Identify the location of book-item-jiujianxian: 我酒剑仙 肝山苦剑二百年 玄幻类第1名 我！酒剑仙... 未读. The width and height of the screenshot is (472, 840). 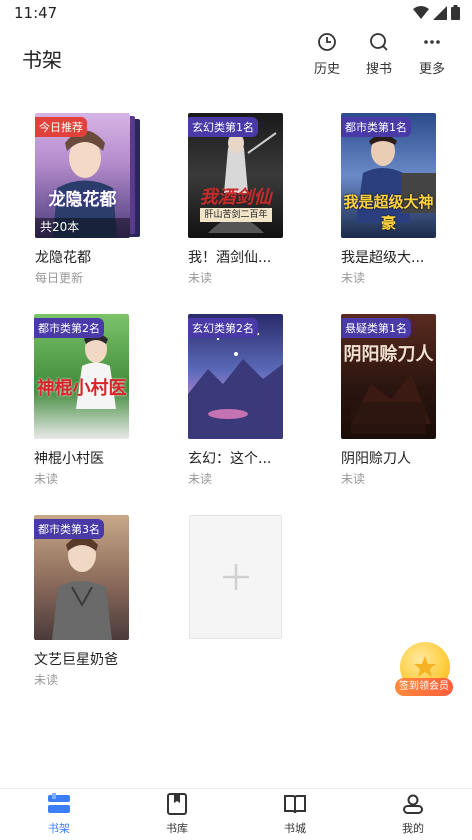
(248, 200).